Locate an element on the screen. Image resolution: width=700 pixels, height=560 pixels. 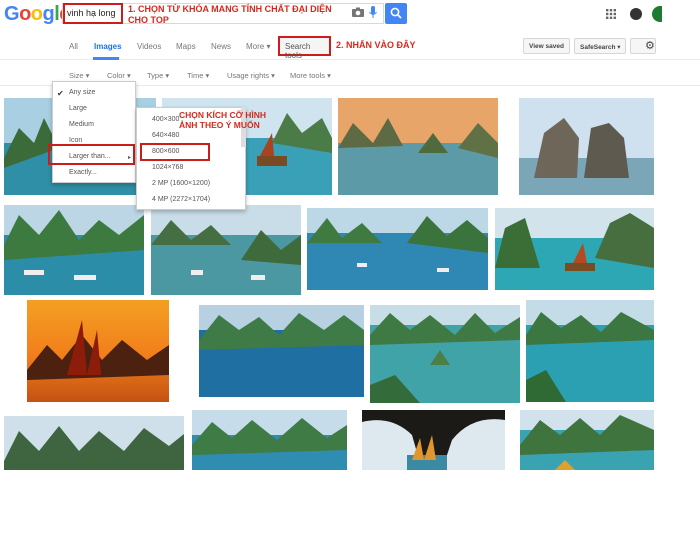
google-logo: Google is located at coordinates (37, 14).